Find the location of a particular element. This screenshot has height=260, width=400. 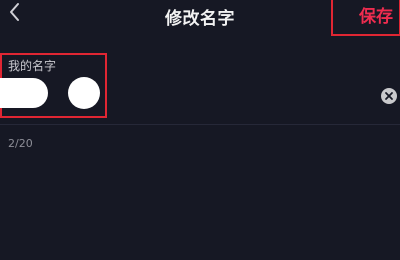

save-button: 保存 is located at coordinates (376, 14).